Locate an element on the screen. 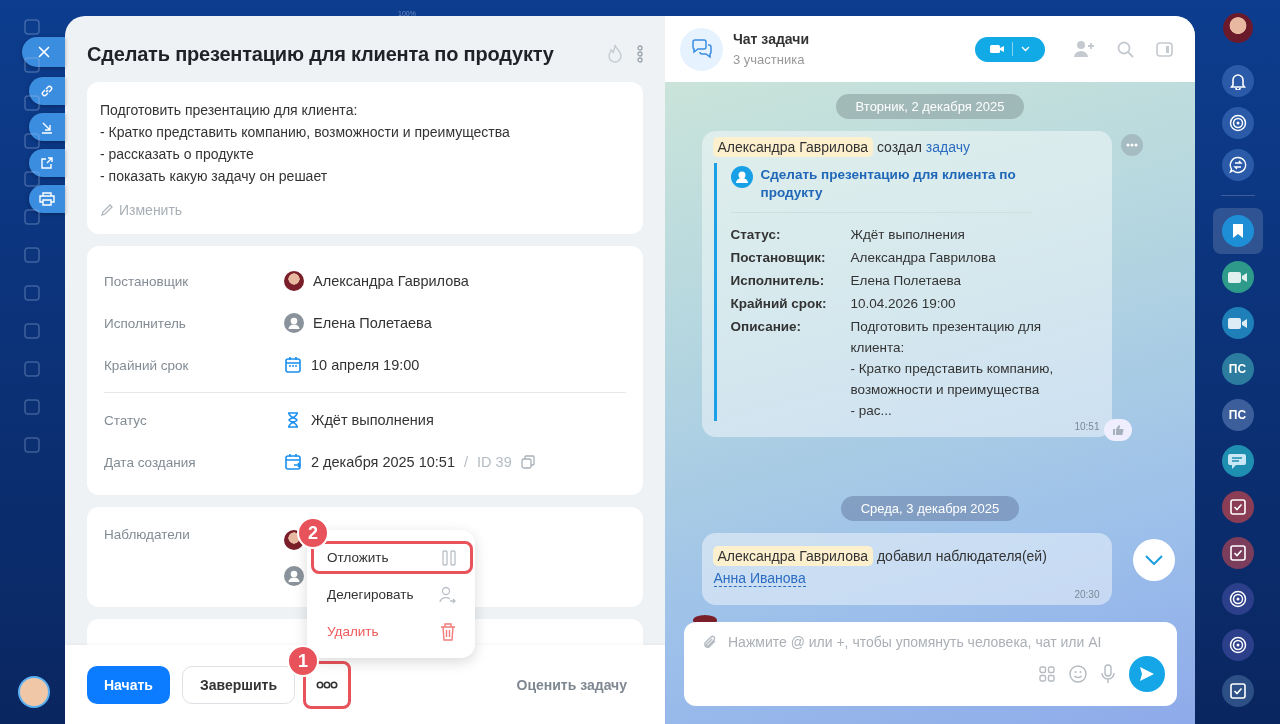 The image size is (1280, 724). close-icon is located at coordinates (43, 52).